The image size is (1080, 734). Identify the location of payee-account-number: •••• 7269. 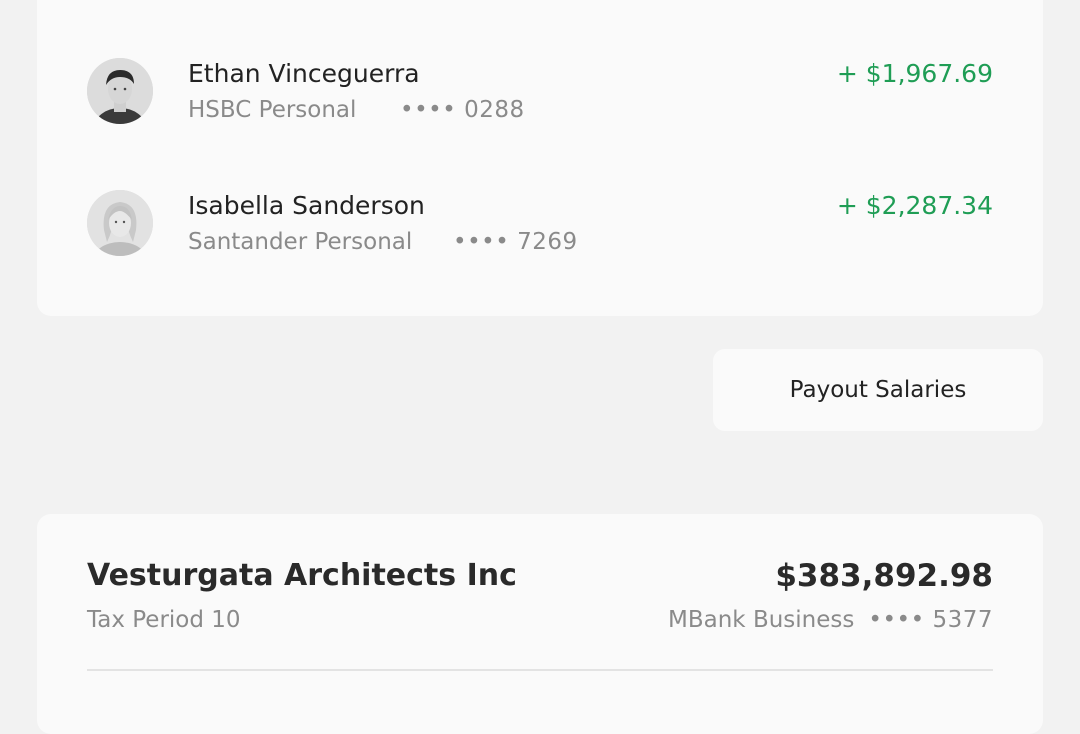
(515, 242).